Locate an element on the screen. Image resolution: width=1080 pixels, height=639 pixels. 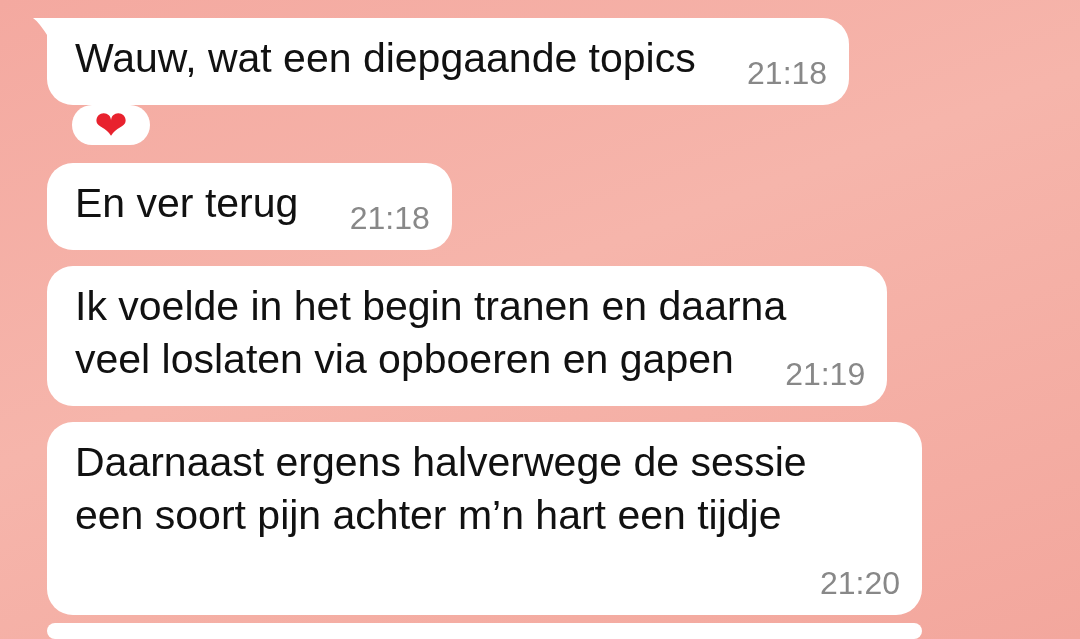
message-time: 21:19 is located at coordinates (825, 374).